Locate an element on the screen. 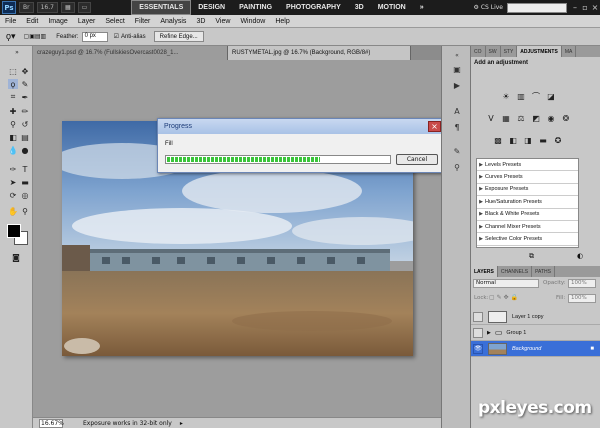  expand-triangle-icon: ▶ is located at coordinates (489, 333).